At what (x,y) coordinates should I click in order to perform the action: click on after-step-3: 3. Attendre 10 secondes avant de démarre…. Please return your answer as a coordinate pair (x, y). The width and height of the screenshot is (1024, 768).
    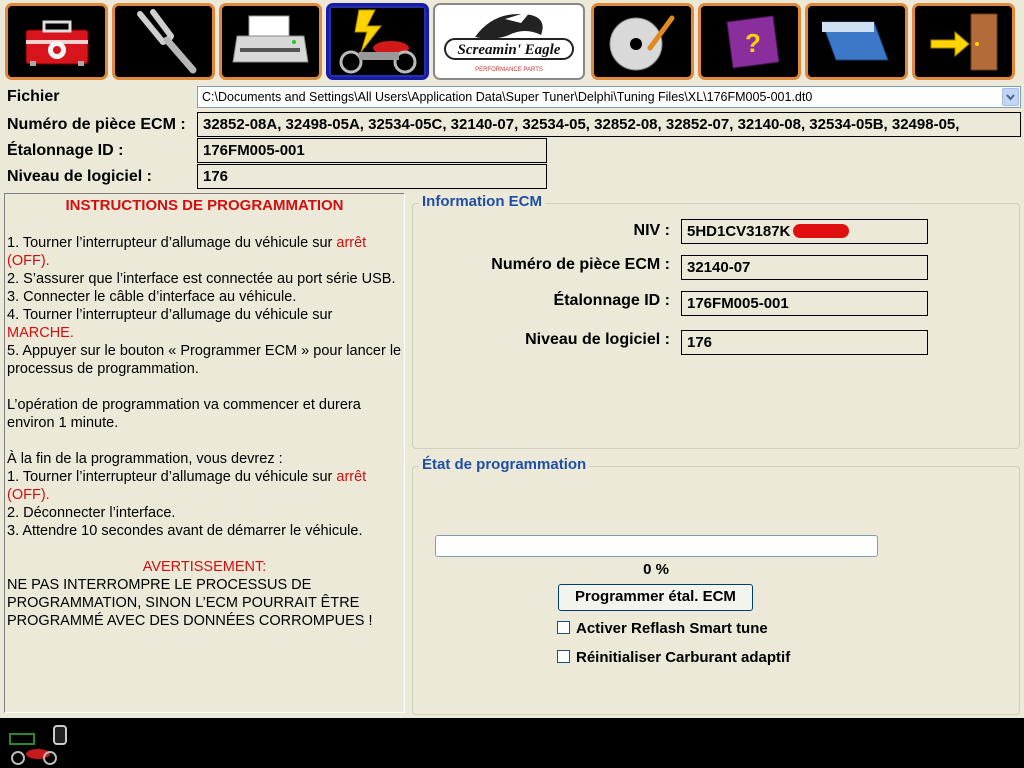
    Looking at the image, I should click on (185, 531).